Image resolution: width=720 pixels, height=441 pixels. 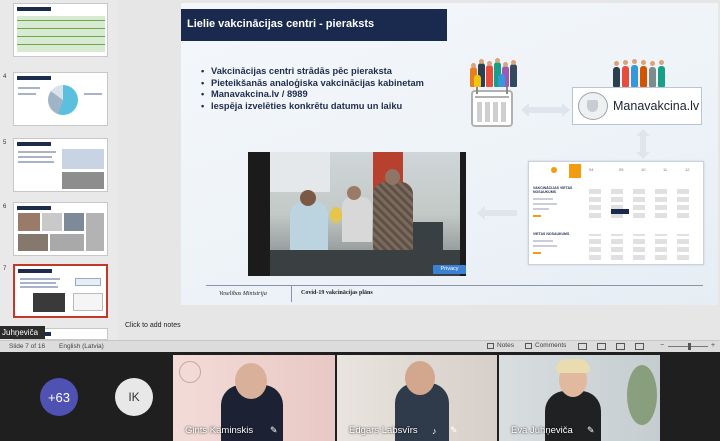 What do you see at coordinates (5, 77) in the screenshot?
I see `thumbnail-number: 4` at bounding box center [5, 77].